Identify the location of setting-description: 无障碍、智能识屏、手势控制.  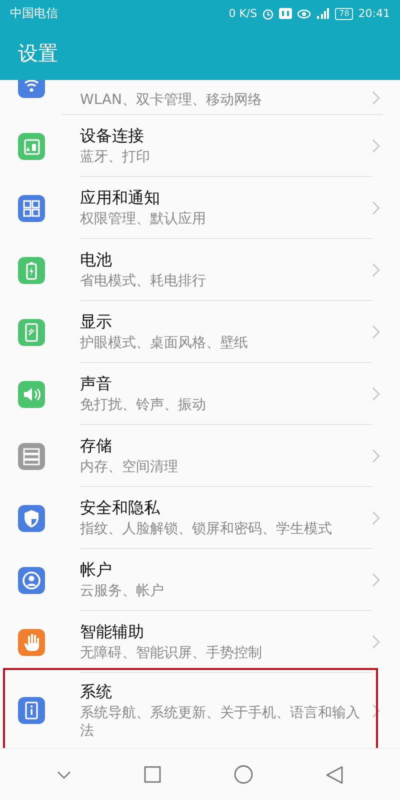
(171, 653).